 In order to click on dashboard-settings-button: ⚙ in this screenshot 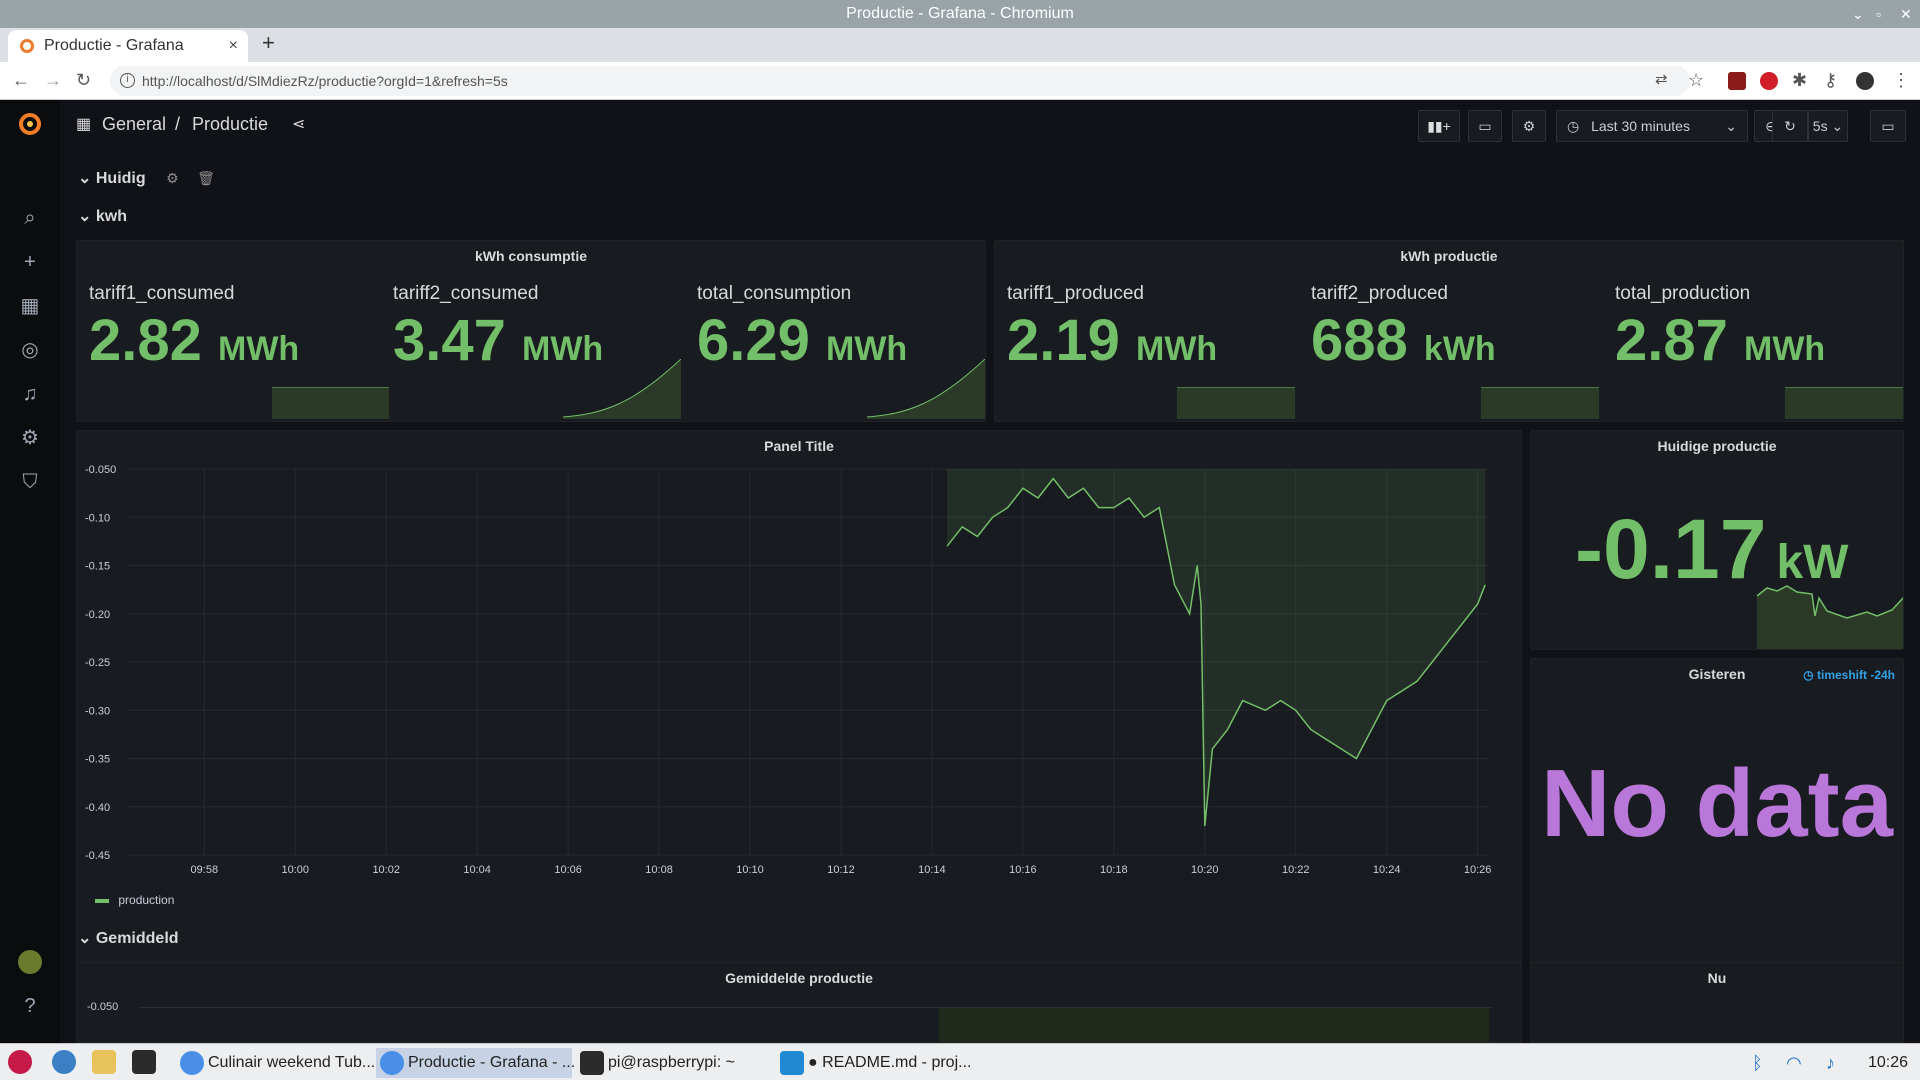, I will do `click(1529, 126)`.